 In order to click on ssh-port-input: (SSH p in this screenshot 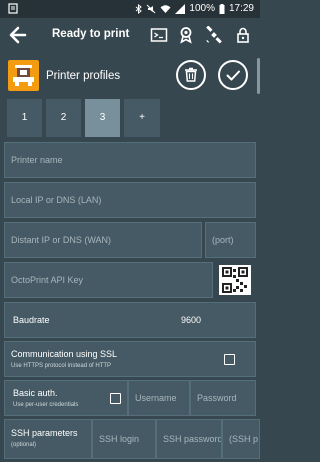, I will do `click(241, 439)`.